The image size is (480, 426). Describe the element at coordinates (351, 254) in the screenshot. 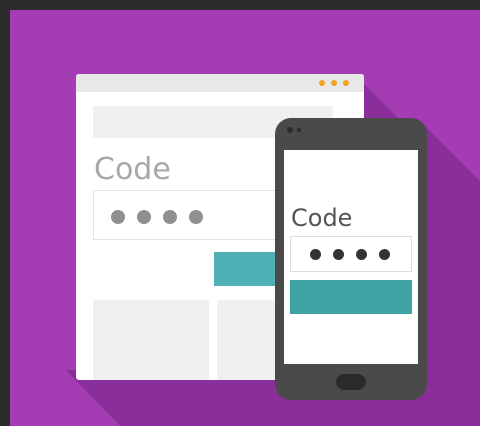

I see `phone-code-field` at that location.